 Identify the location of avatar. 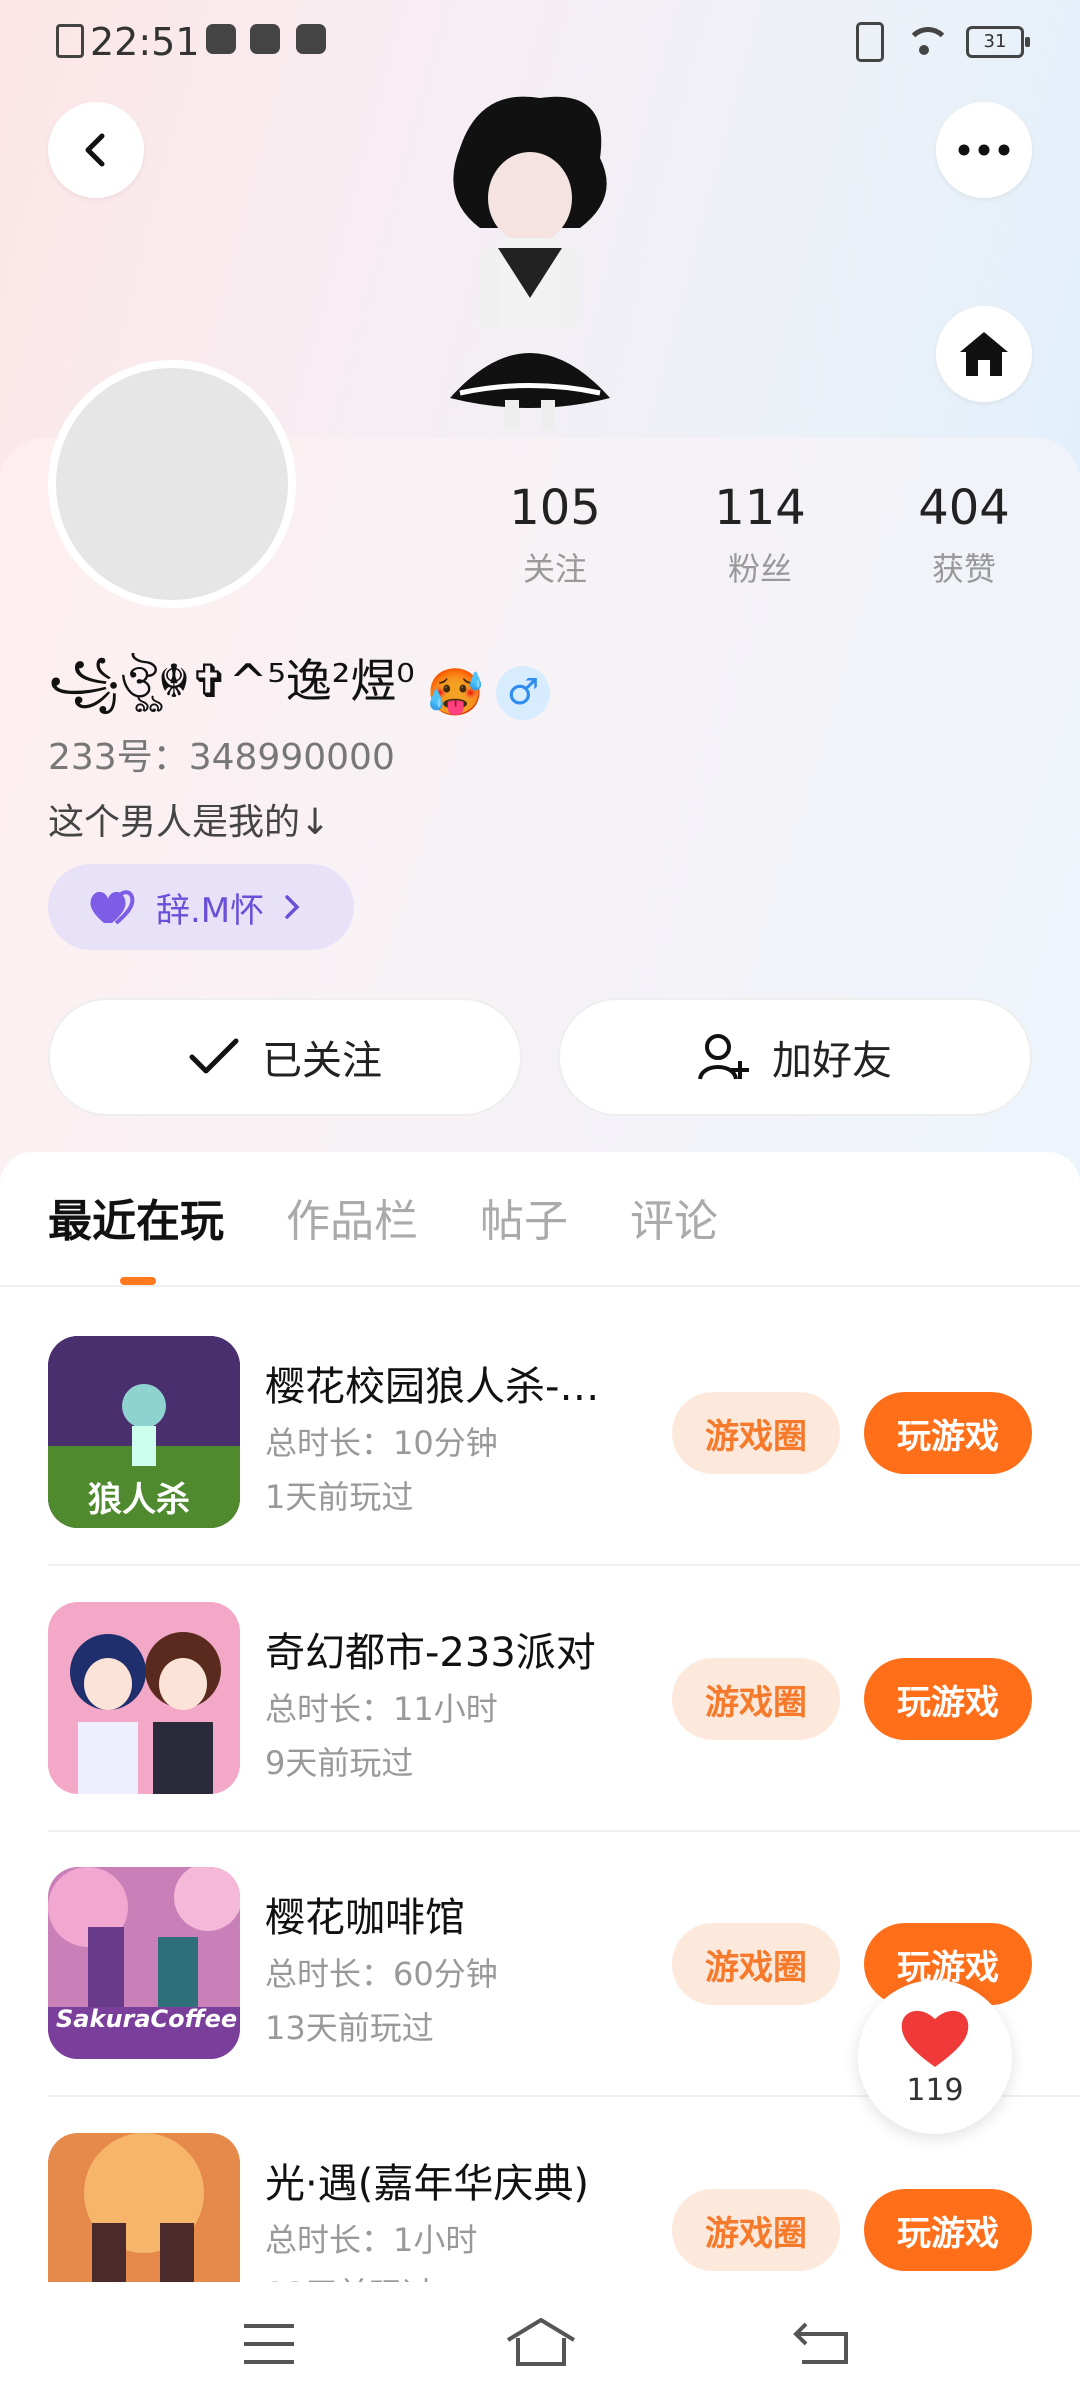
(172, 484).